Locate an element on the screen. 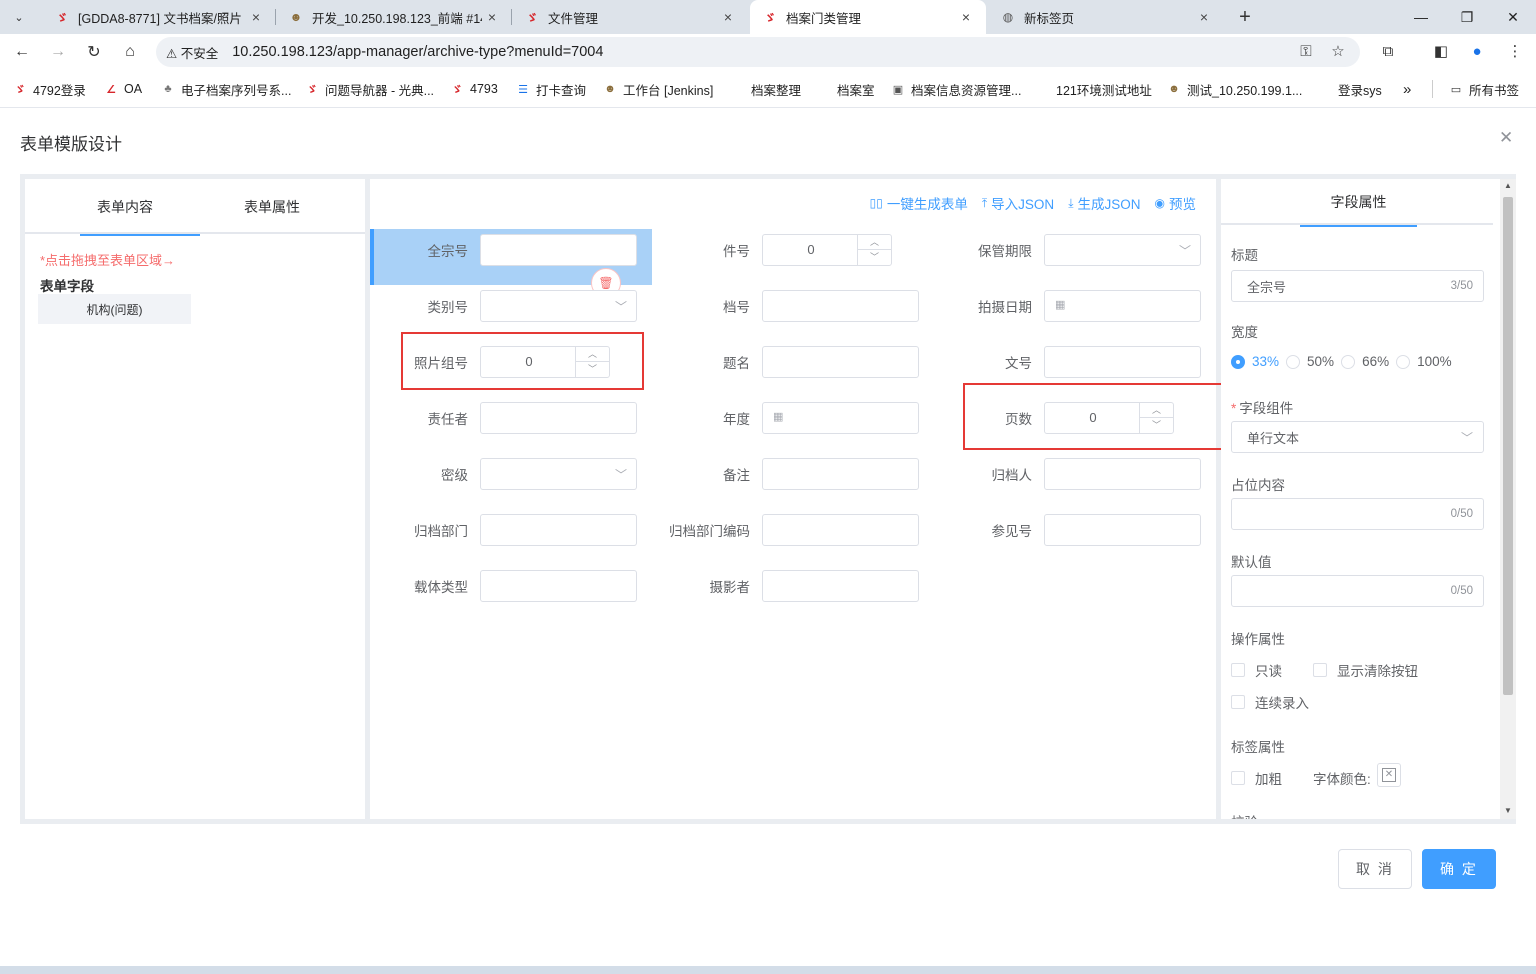 Image resolution: width=1536 pixels, height=974 pixels. dialog-close-icon: ✕ is located at coordinates (1506, 138).